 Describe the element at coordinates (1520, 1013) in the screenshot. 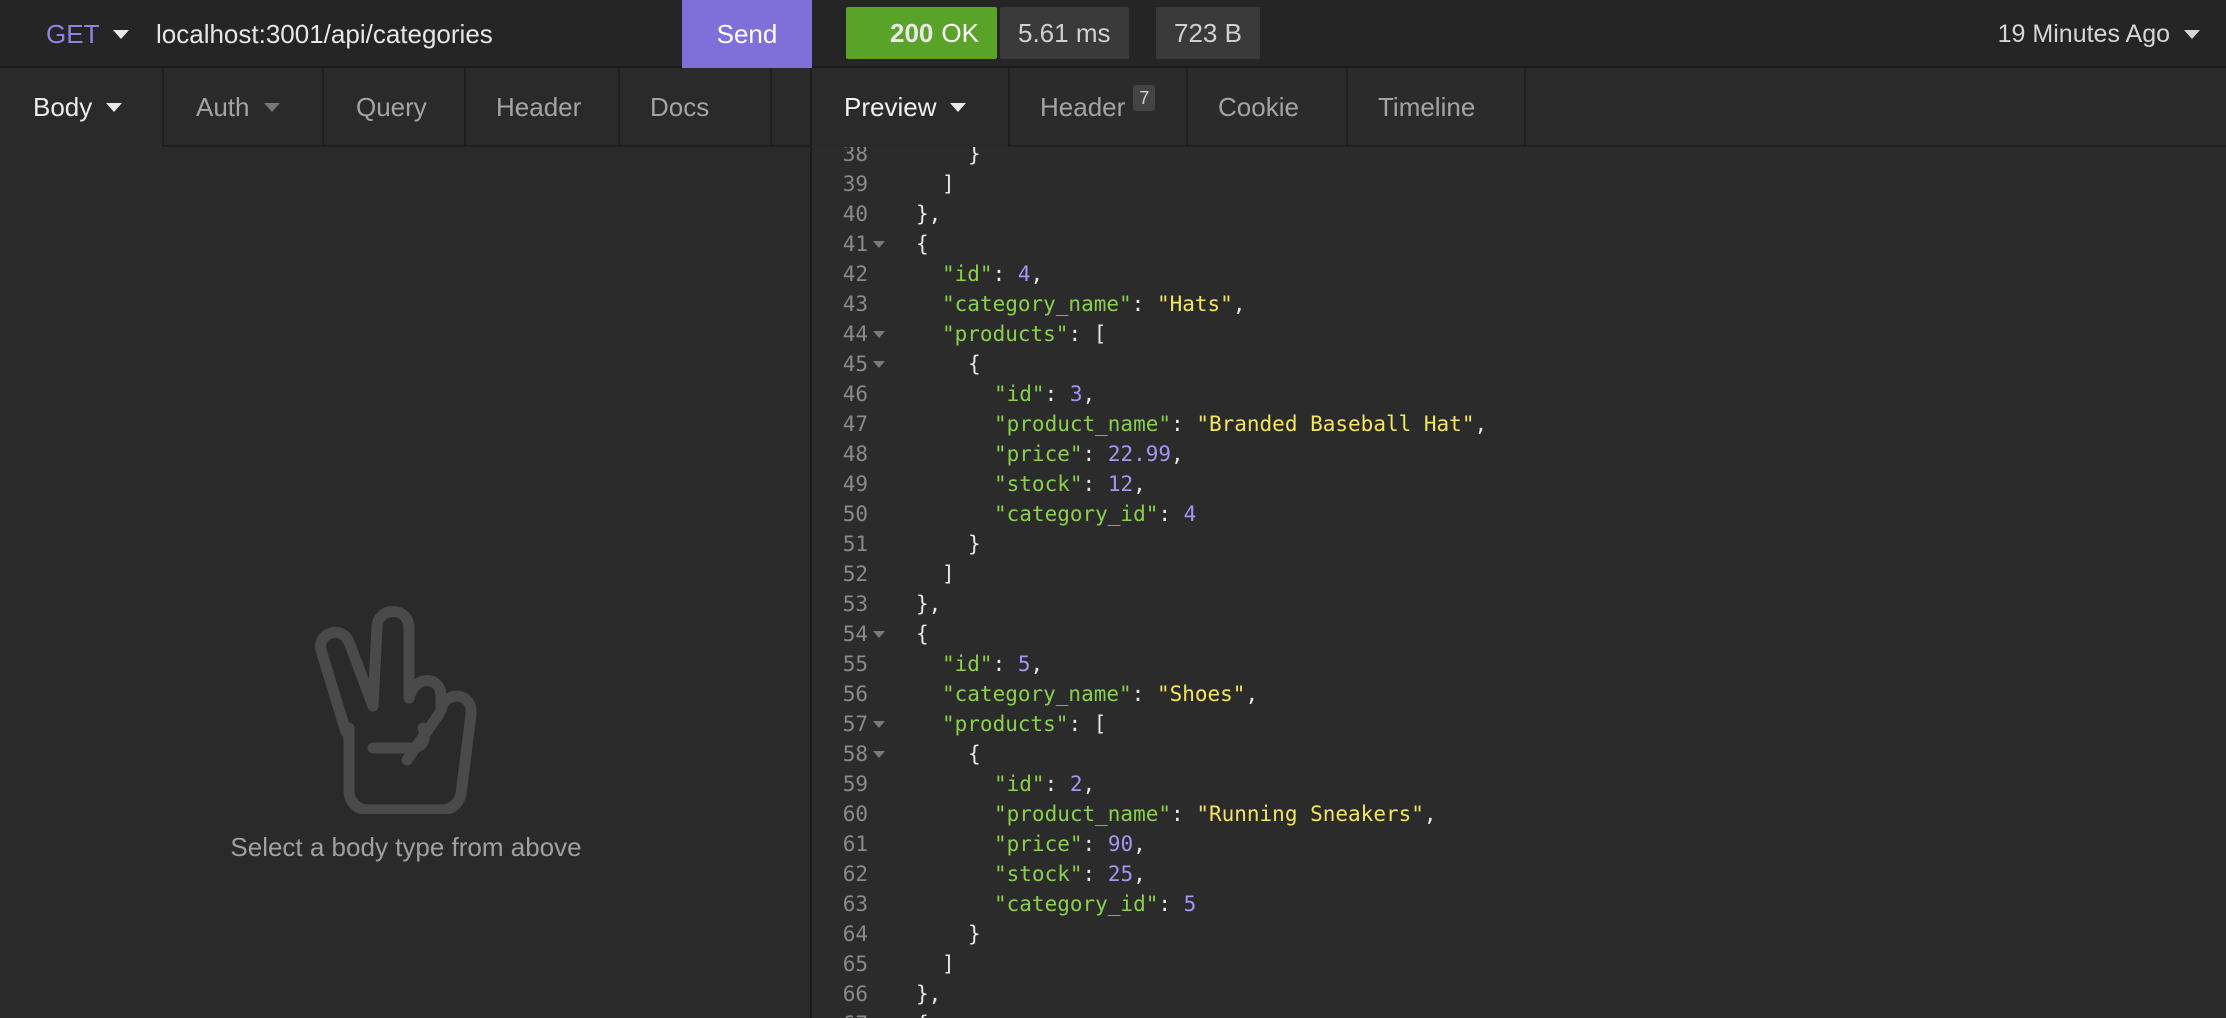

I see `code-line: 67 {` at that location.